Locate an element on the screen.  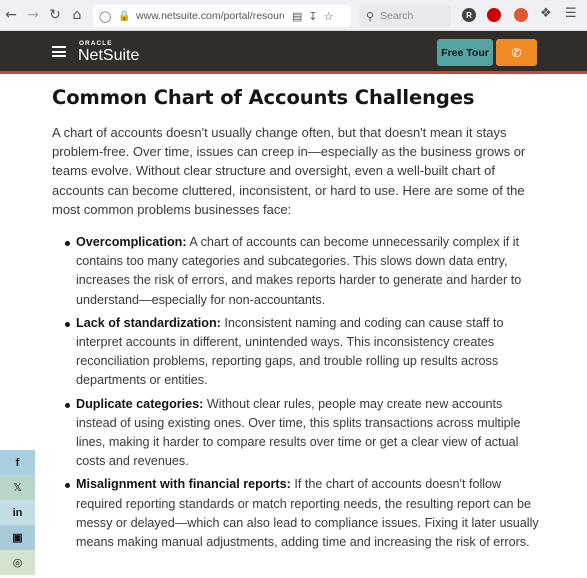
flipboard-icon: ▣ is located at coordinates (17, 537).